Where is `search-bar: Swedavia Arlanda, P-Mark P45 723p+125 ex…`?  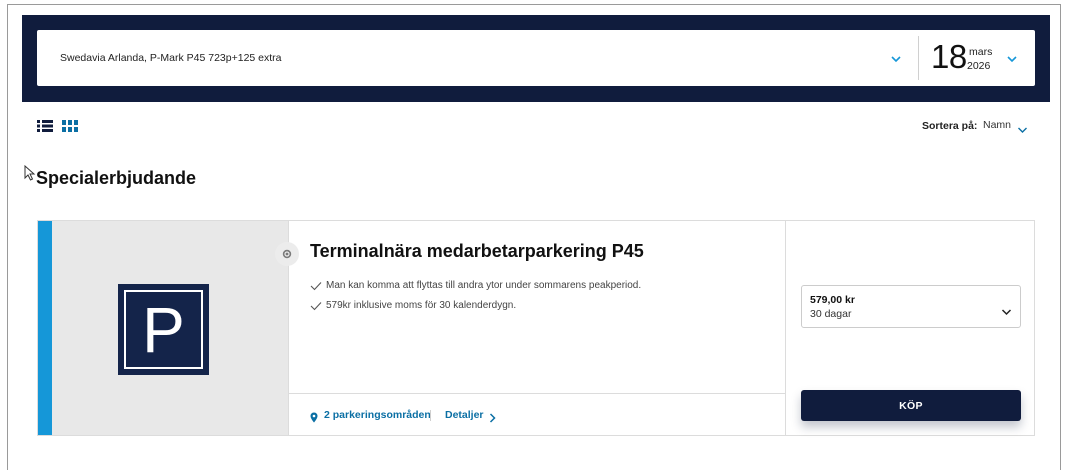
search-bar: Swedavia Arlanda, P-Mark P45 723p+125 ex… is located at coordinates (536, 58).